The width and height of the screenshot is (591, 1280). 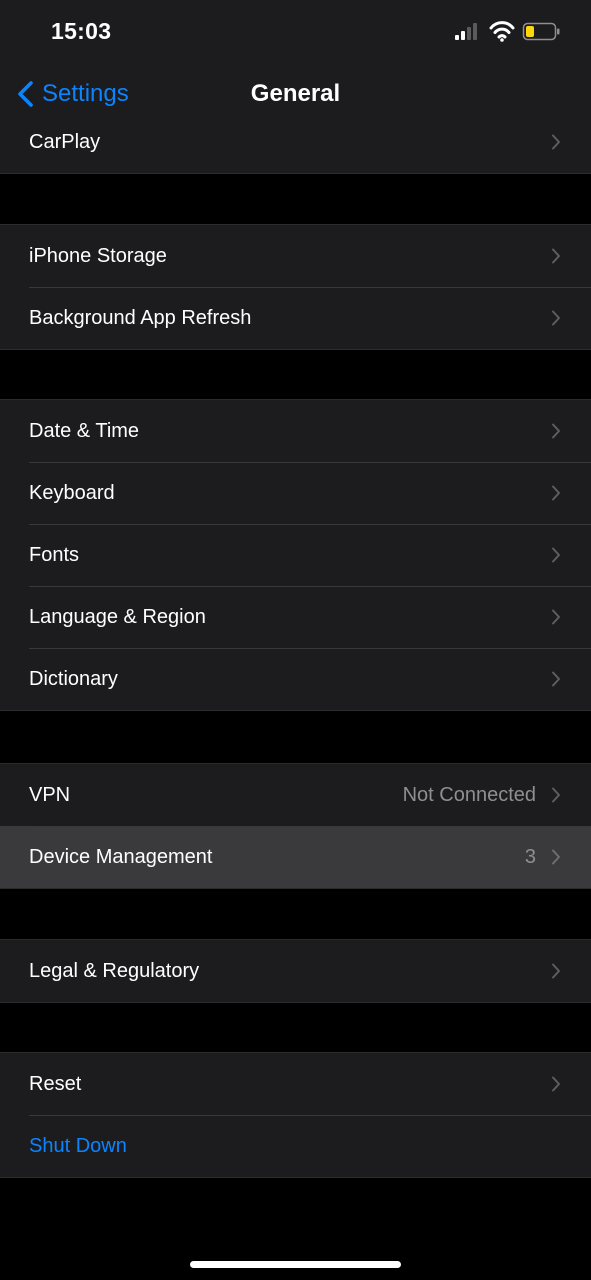 I want to click on group-storage: iPhone Storage Background App Refresh, so click(x=295, y=287).